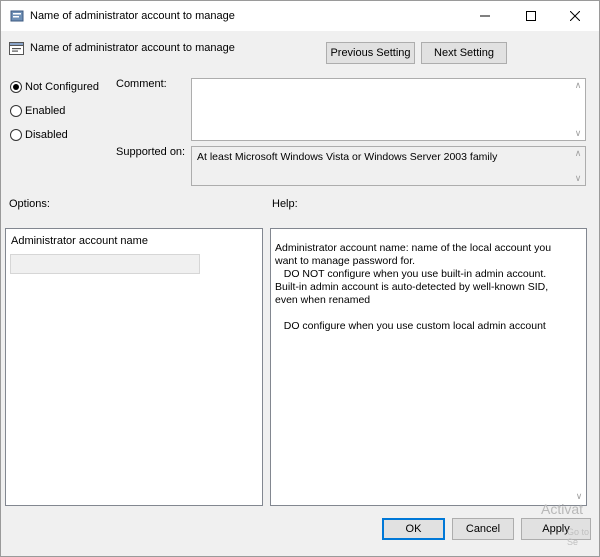 This screenshot has width=600, height=557. Describe the element at coordinates (17, 16) in the screenshot. I see `policy-app-icon` at that location.